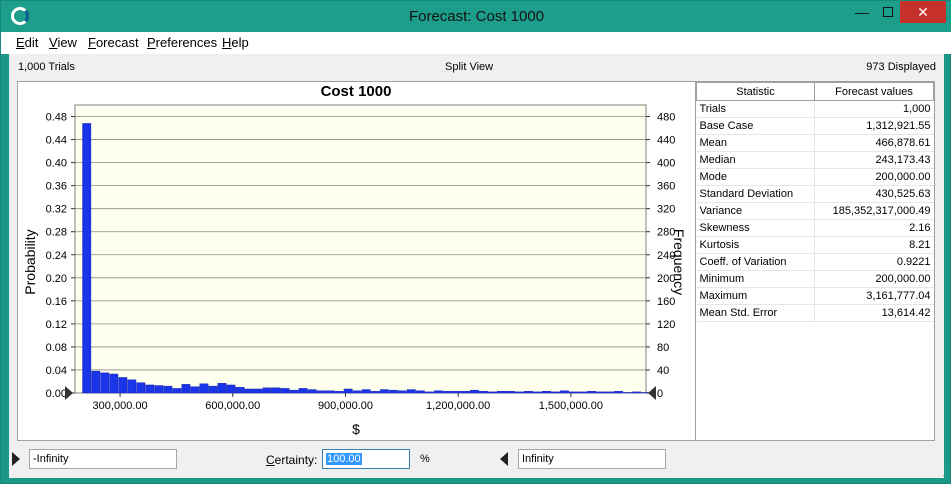  I want to click on stats-header-statistic: Statistic, so click(755, 91).